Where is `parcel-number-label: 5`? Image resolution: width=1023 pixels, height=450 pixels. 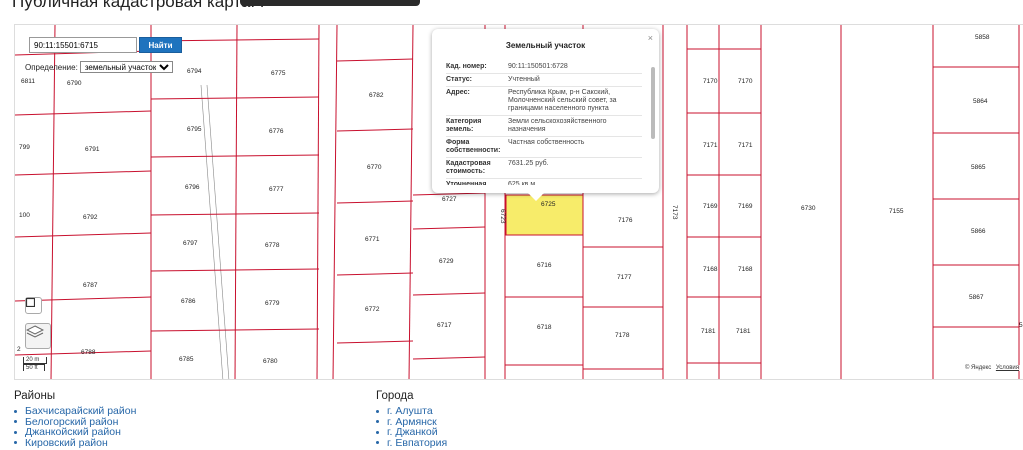 parcel-number-label: 5 is located at coordinates (1021, 325).